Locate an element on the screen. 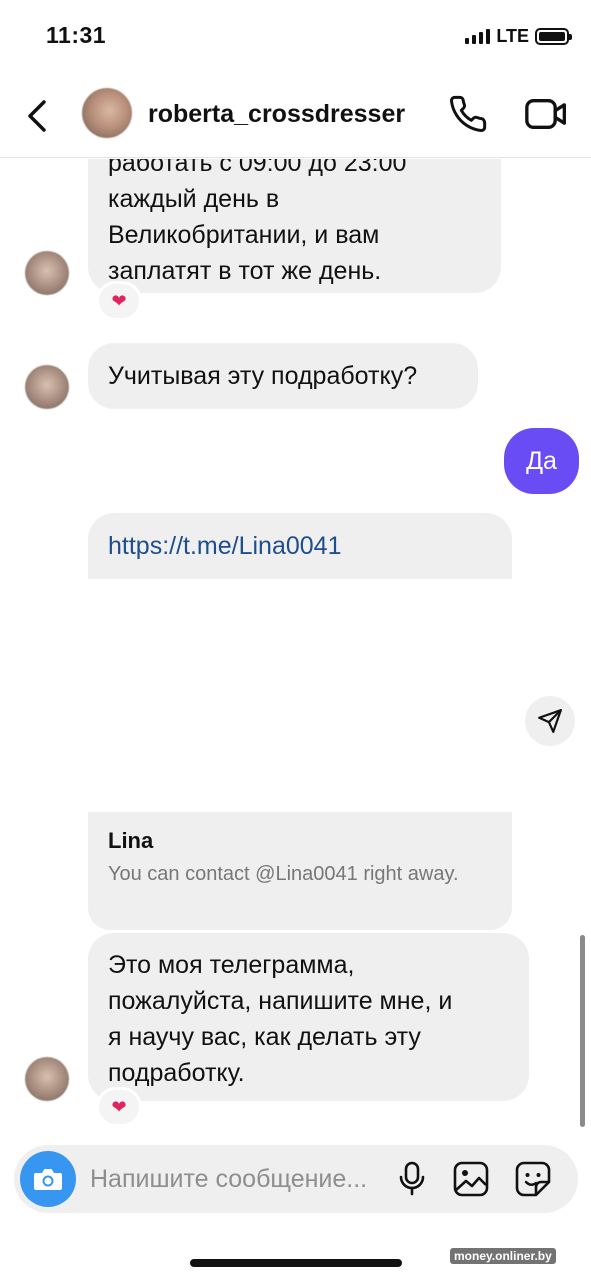 This screenshot has height=1280, width=591. share-button is located at coordinates (550, 721).